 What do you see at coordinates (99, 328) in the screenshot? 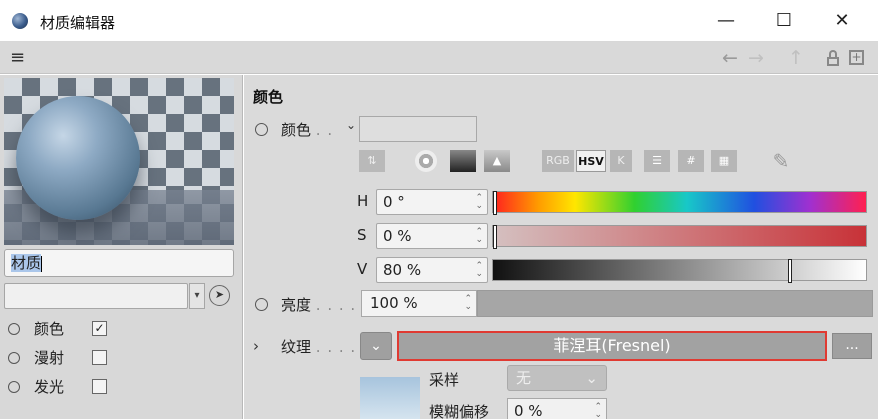
I see `channel-checkbox-color: ✓` at bounding box center [99, 328].